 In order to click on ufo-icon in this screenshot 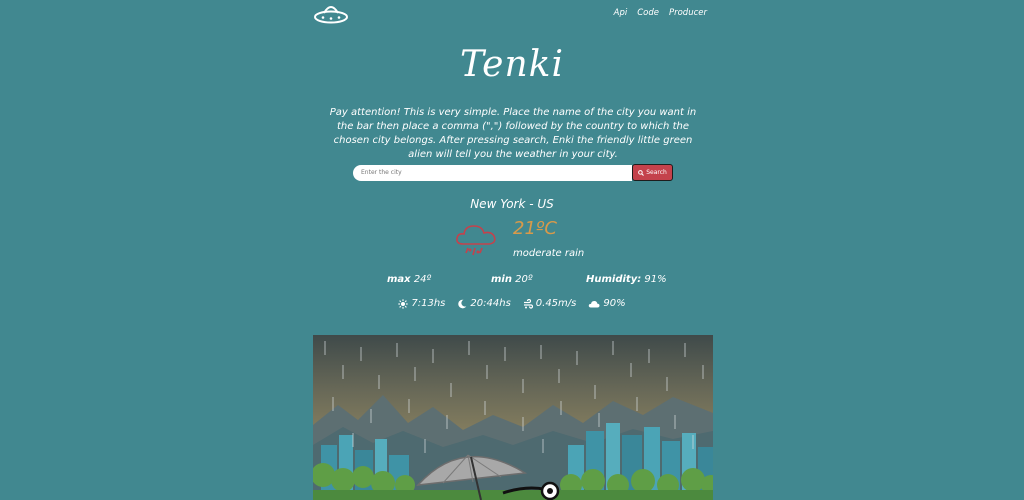, I will do `click(331, 14)`.